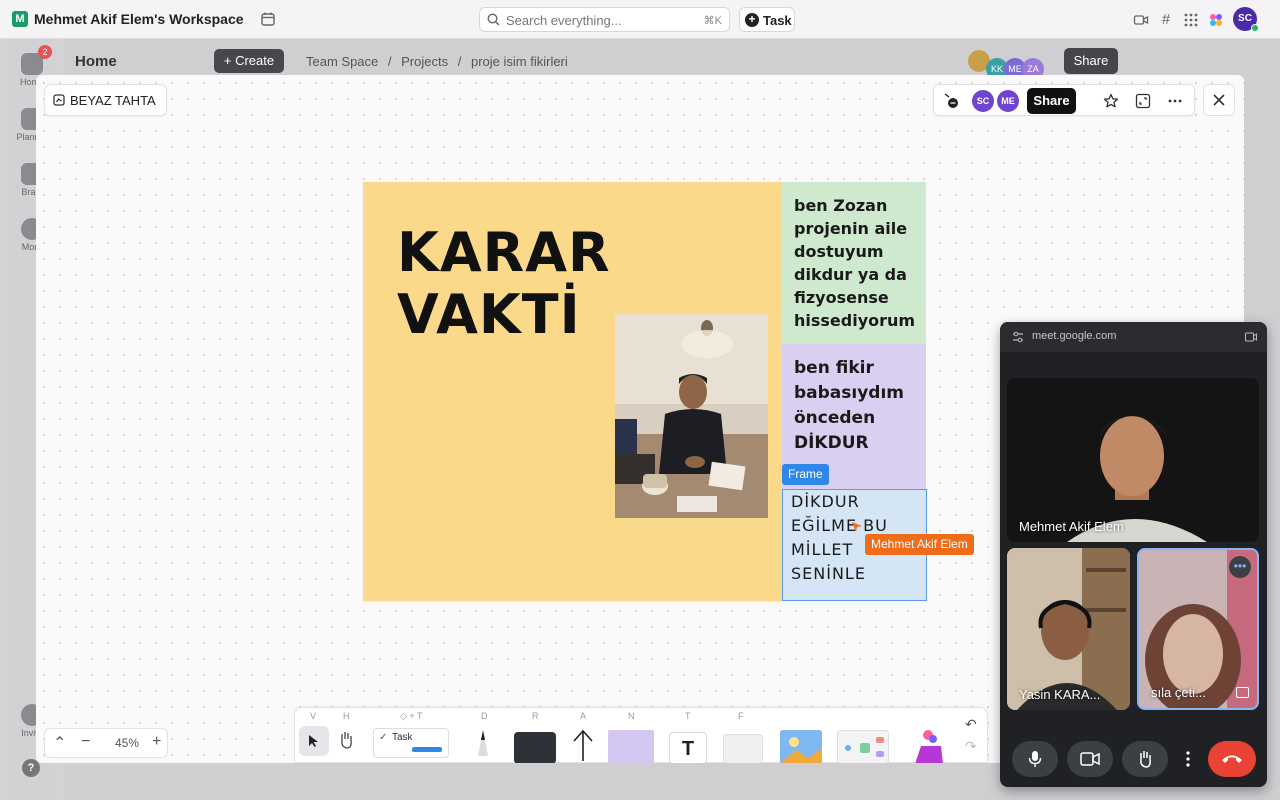 This screenshot has height=800, width=1280. Describe the element at coordinates (971, 746) in the screenshot. I see `redo-icon: ↷` at that location.